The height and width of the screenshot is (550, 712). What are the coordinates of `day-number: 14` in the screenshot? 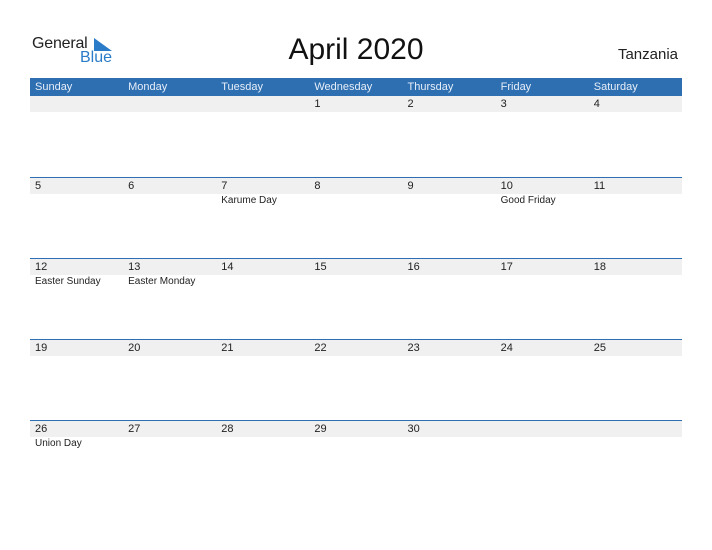 It's located at (227, 267).